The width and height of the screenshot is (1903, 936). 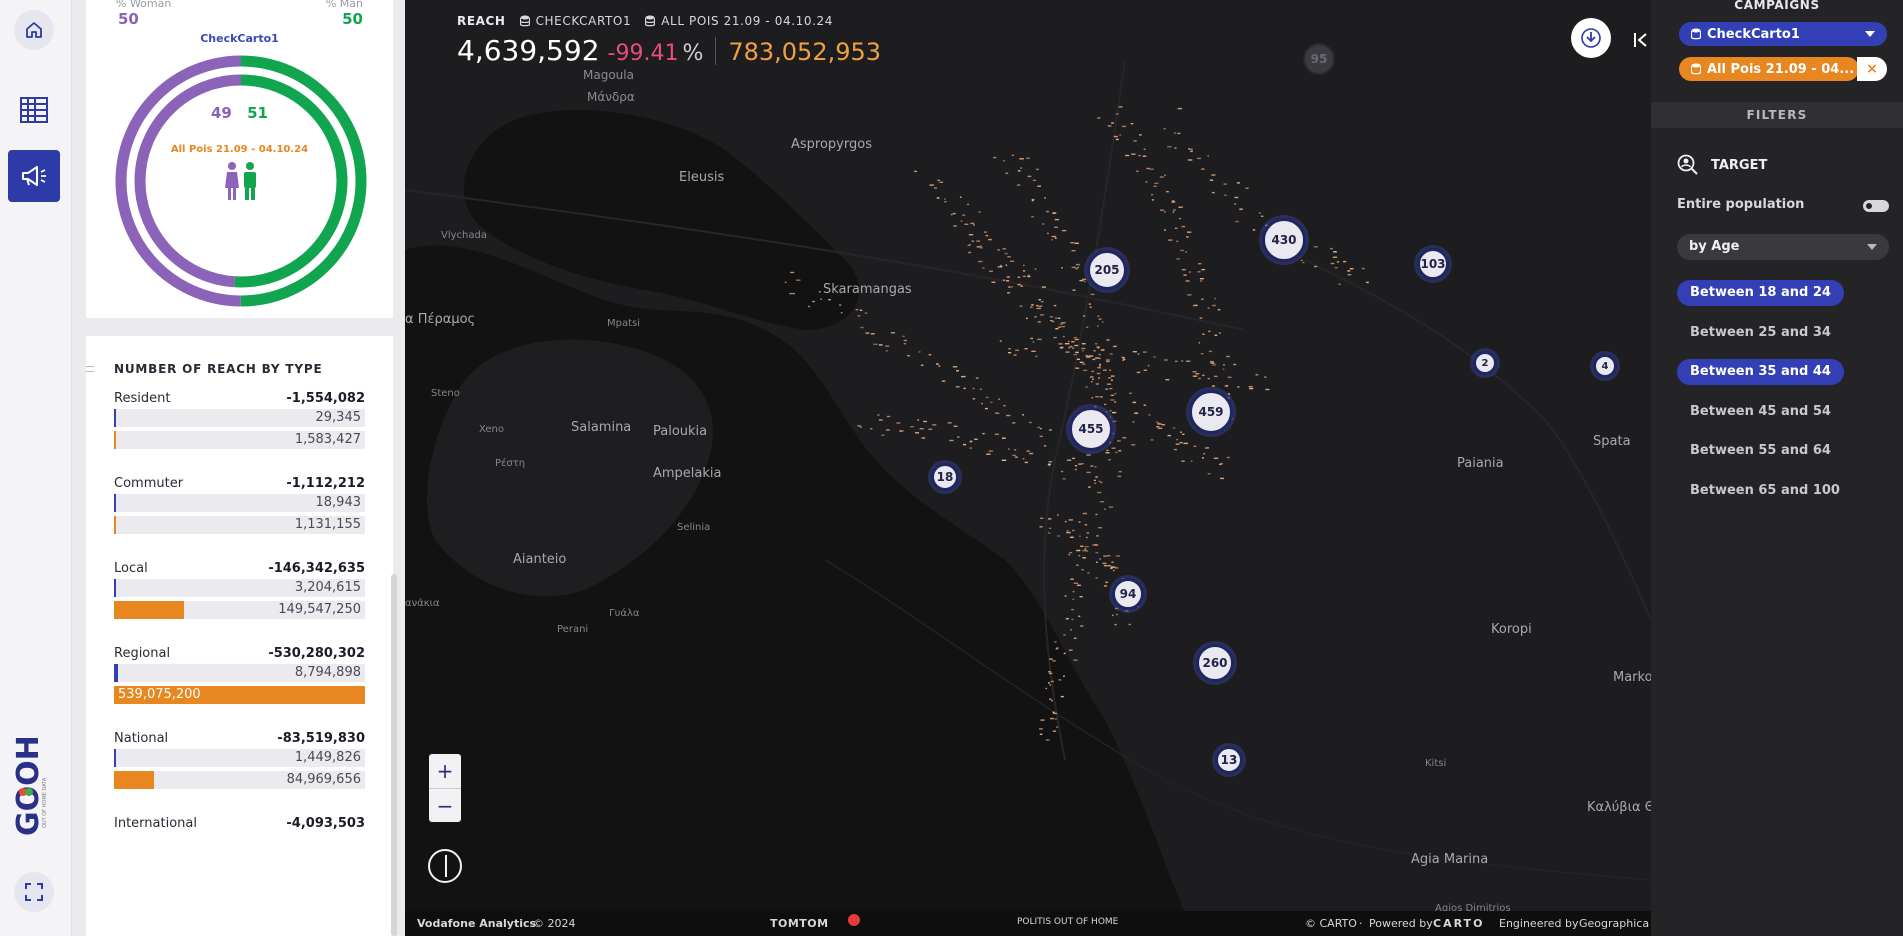 What do you see at coordinates (218, 369) in the screenshot?
I see `reach-by-type-title: NUMBER OF REACH BY TYPE` at bounding box center [218, 369].